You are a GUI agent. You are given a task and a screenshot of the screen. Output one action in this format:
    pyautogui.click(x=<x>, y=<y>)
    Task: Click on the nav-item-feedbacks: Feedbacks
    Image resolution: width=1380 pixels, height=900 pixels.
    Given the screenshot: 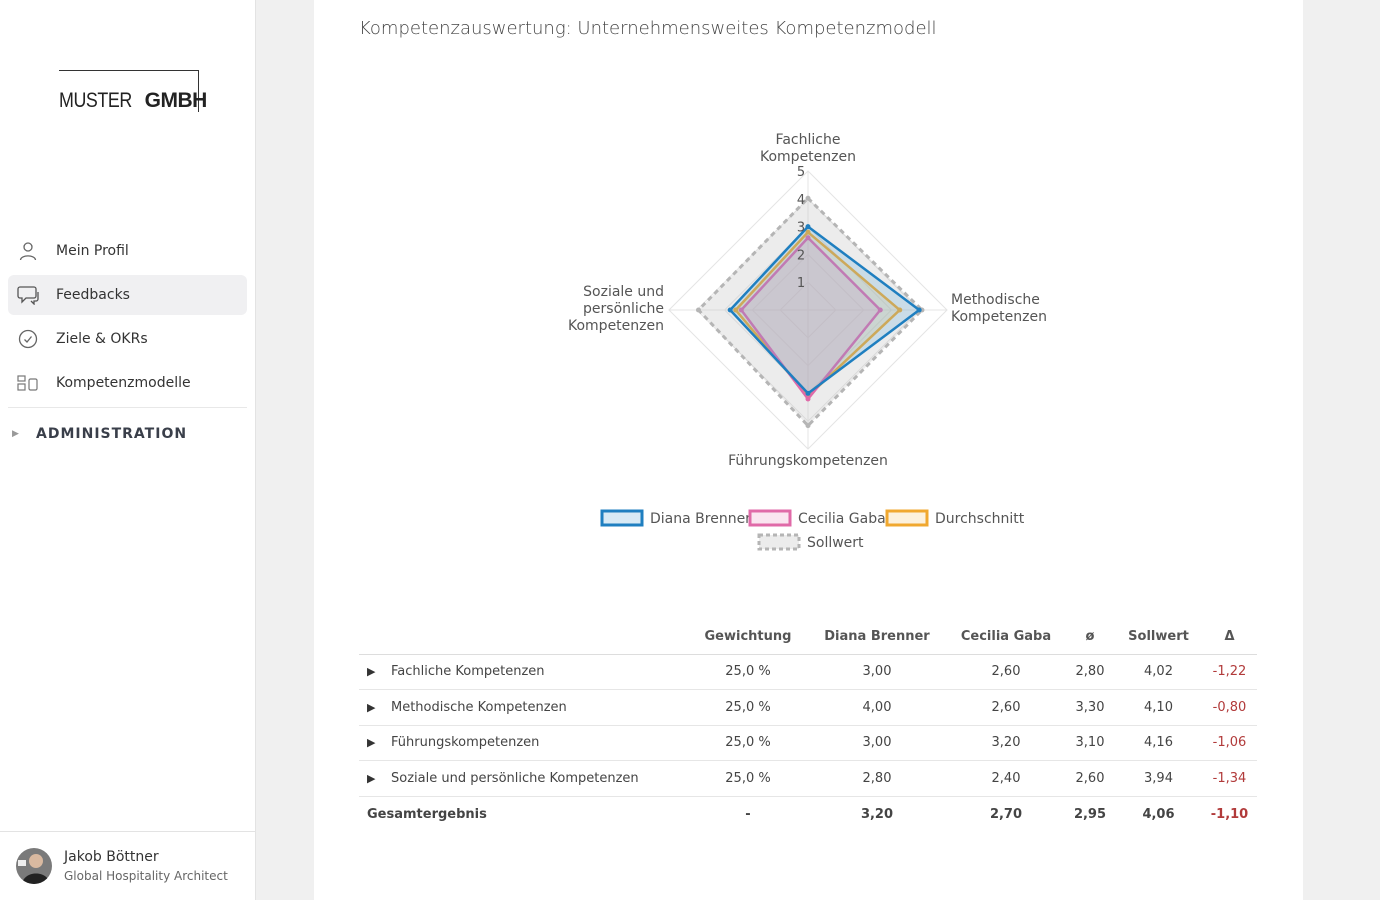 What is the action you would take?
    pyautogui.click(x=127, y=295)
    